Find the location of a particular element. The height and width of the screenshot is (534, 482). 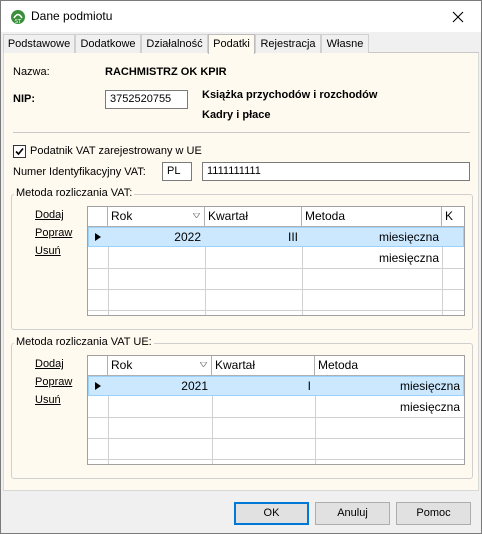

nip-label: NIP: is located at coordinates (24, 99).